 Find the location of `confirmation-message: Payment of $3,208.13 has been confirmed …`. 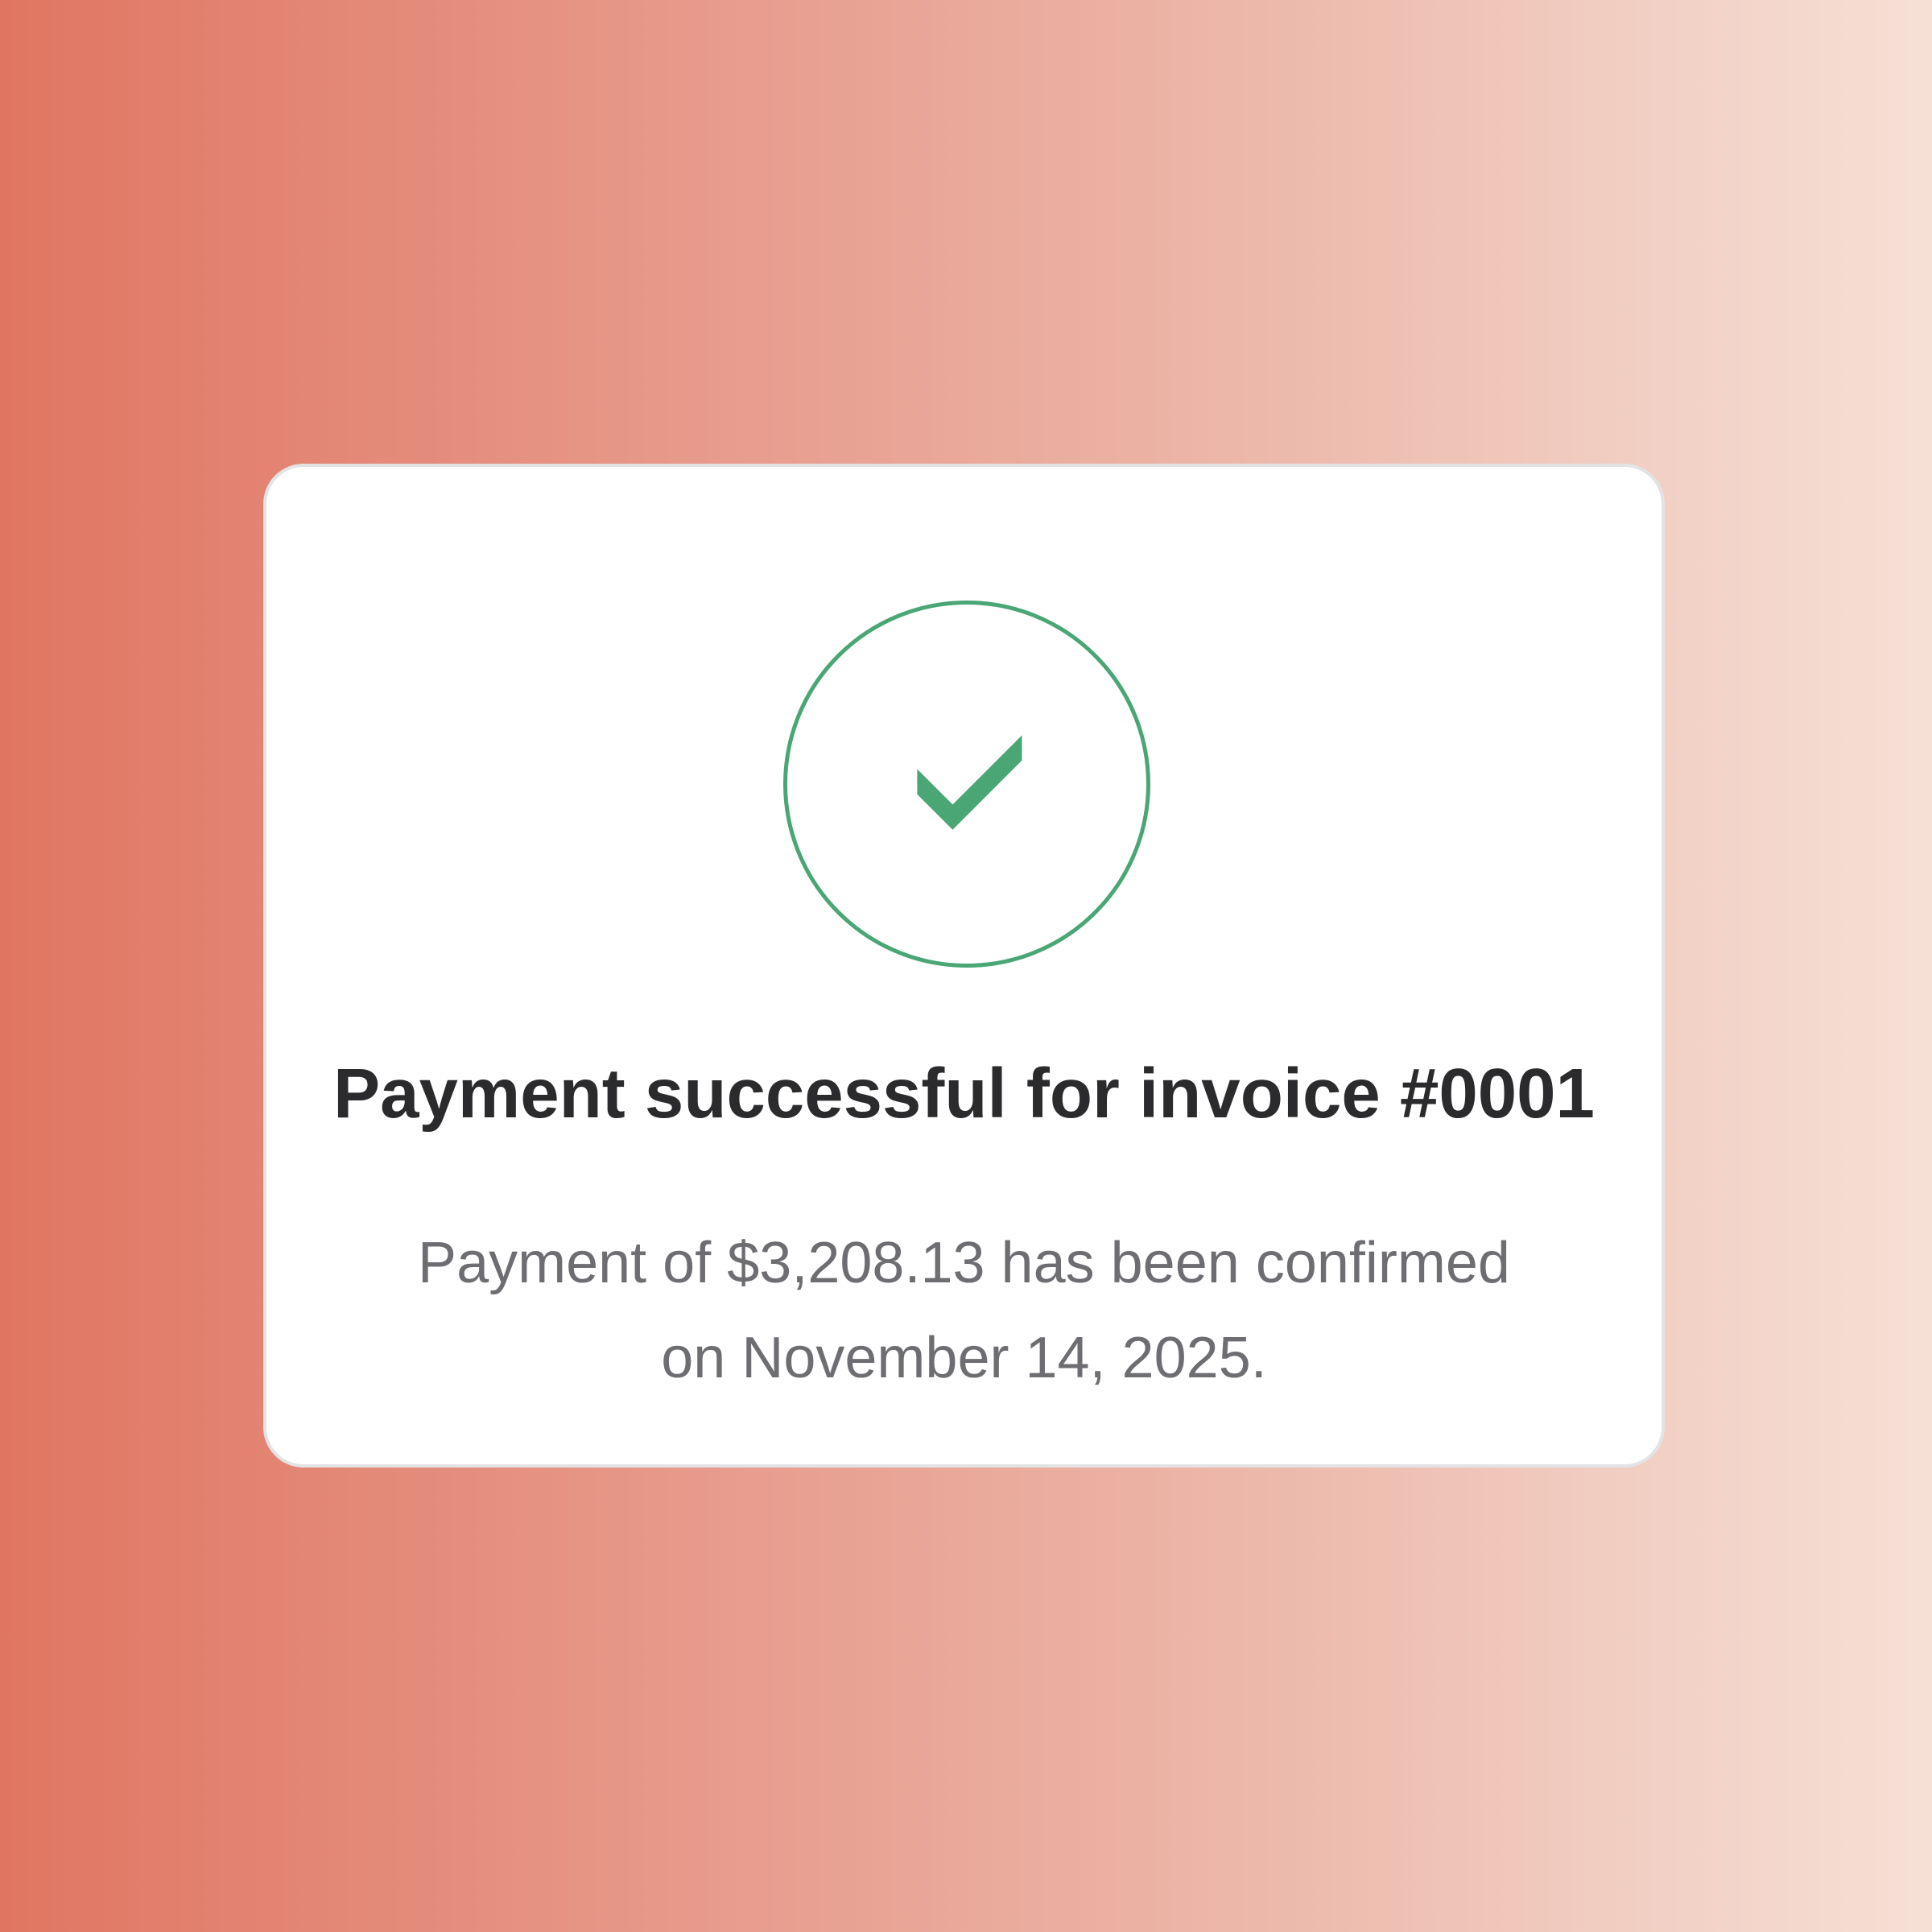

confirmation-message: Payment of $3,208.13 has been confirmed … is located at coordinates (964, 1311).